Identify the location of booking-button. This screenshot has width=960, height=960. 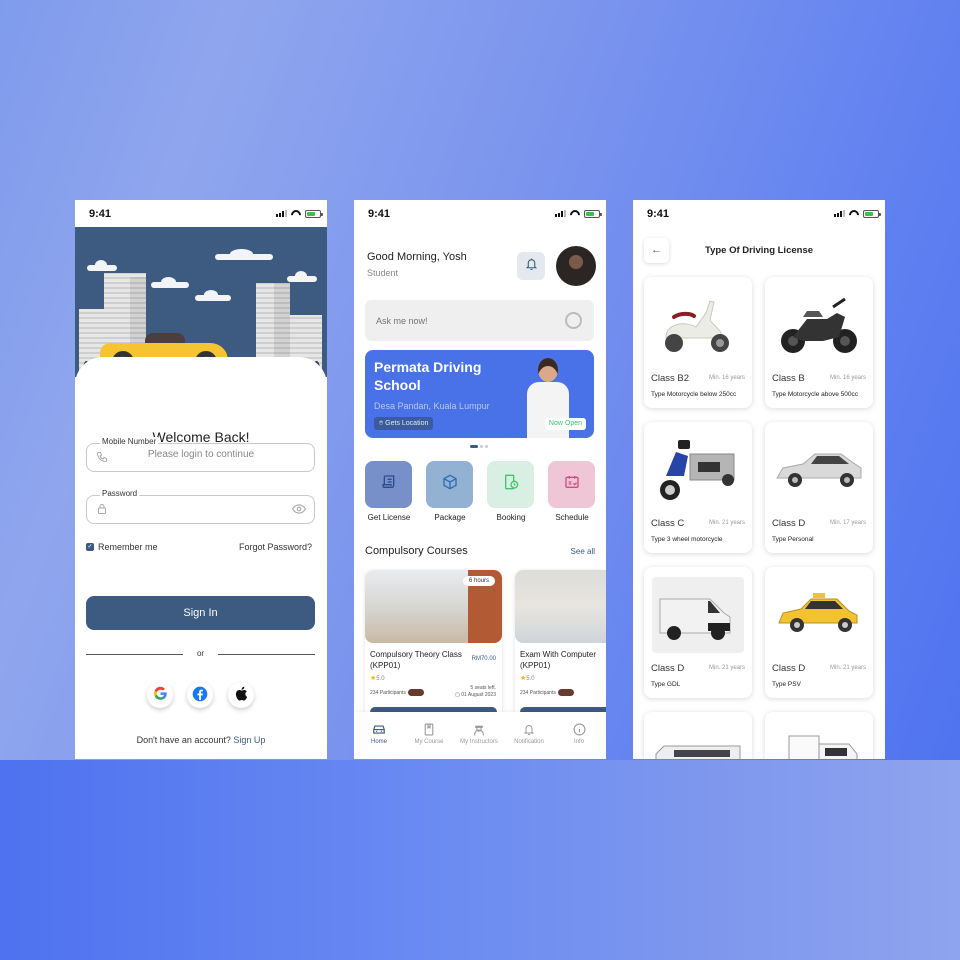
(510, 484).